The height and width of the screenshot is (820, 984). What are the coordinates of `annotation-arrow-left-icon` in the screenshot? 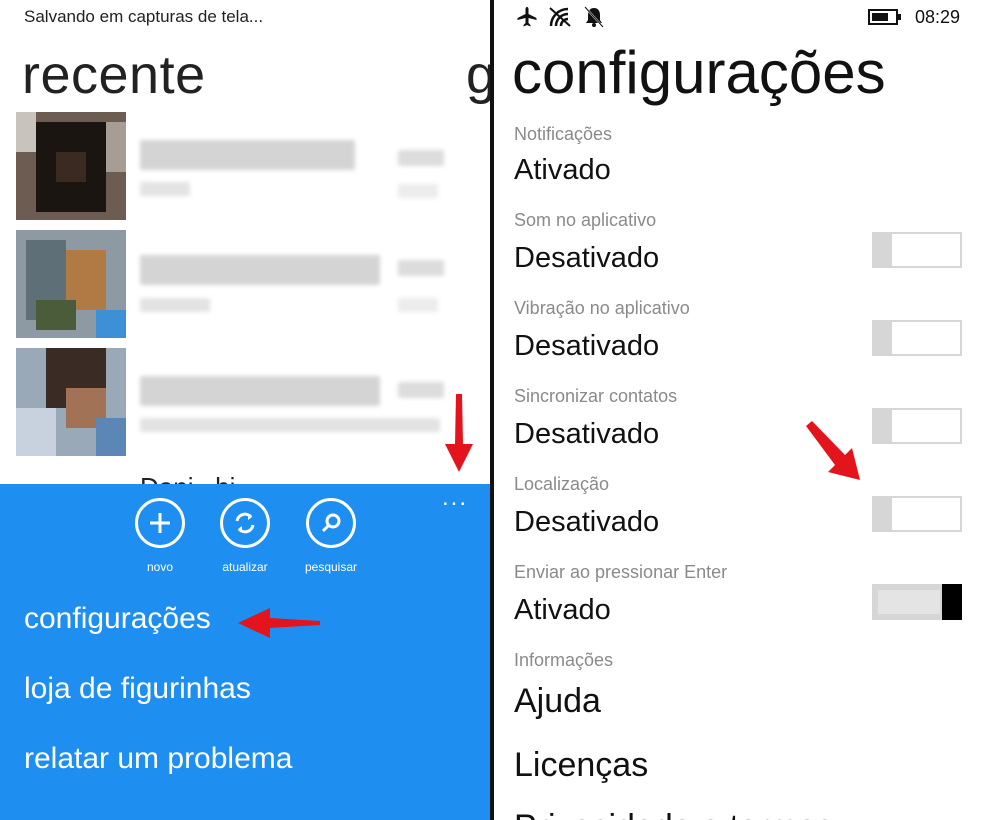 It's located at (279, 623).